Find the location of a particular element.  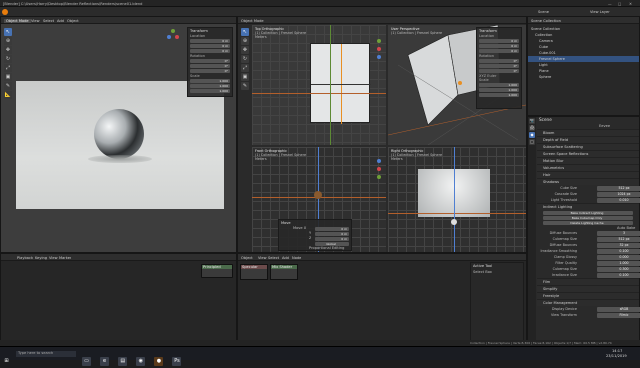

property-value: 1024 px is located at coordinates (618, 194).